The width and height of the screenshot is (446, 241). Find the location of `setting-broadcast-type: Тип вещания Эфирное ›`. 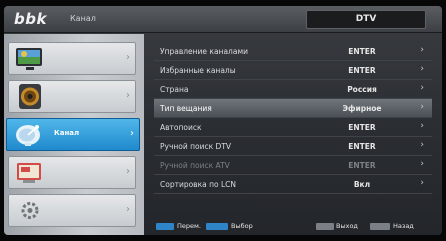

setting-broadcast-type: Тип вещания Эфирное › is located at coordinates (293, 108).